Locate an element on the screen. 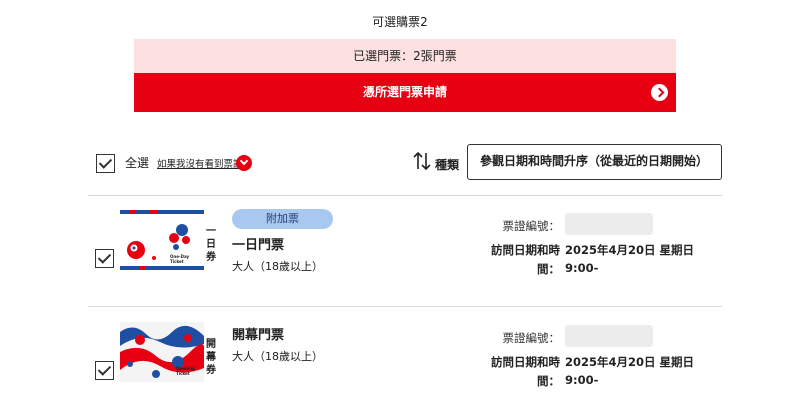 Image resolution: width=800 pixels, height=414 pixels. missing-tickets-link: 如果我沒有看到票證 is located at coordinates (200, 163).